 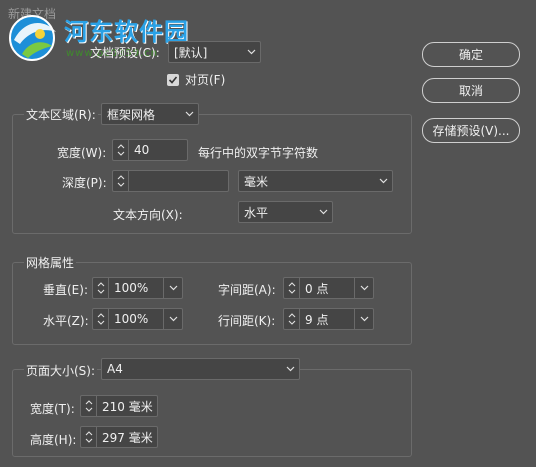 What do you see at coordinates (32, 38) in the screenshot?
I see `watermark-logo-icon` at bounding box center [32, 38].